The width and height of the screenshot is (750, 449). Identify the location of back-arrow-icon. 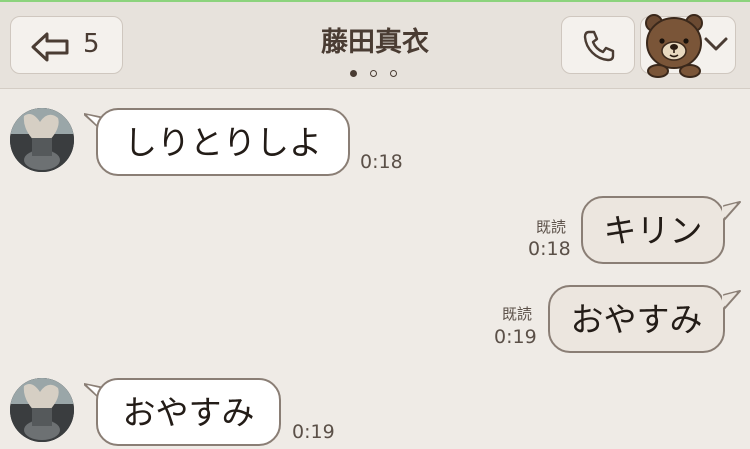
(50, 47).